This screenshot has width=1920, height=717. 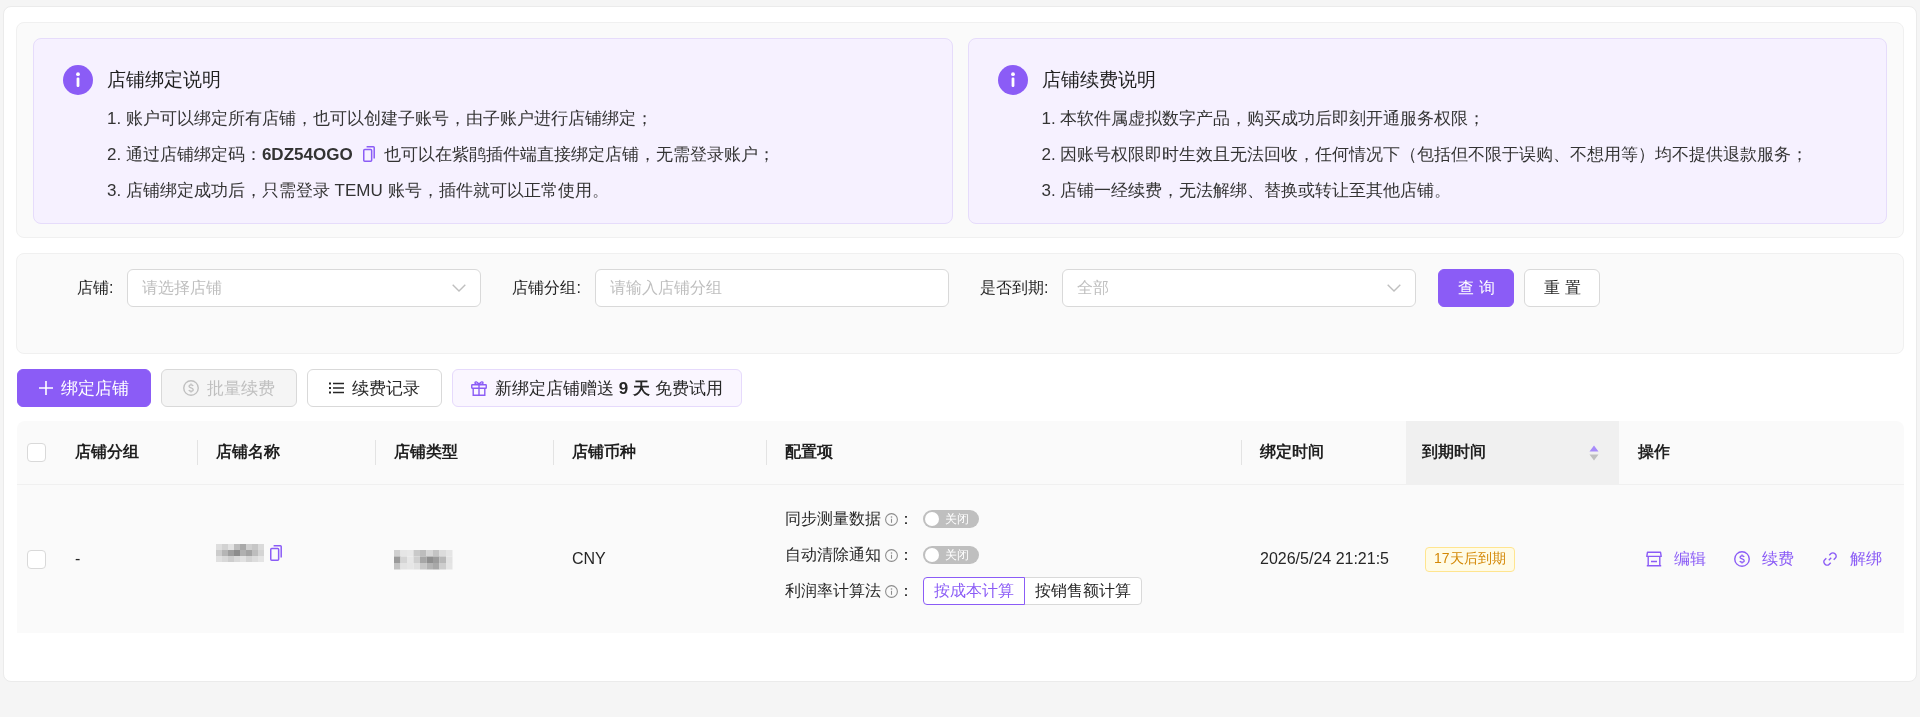 What do you see at coordinates (164, 80) in the screenshot?
I see `notice-title: 店铺绑定说明` at bounding box center [164, 80].